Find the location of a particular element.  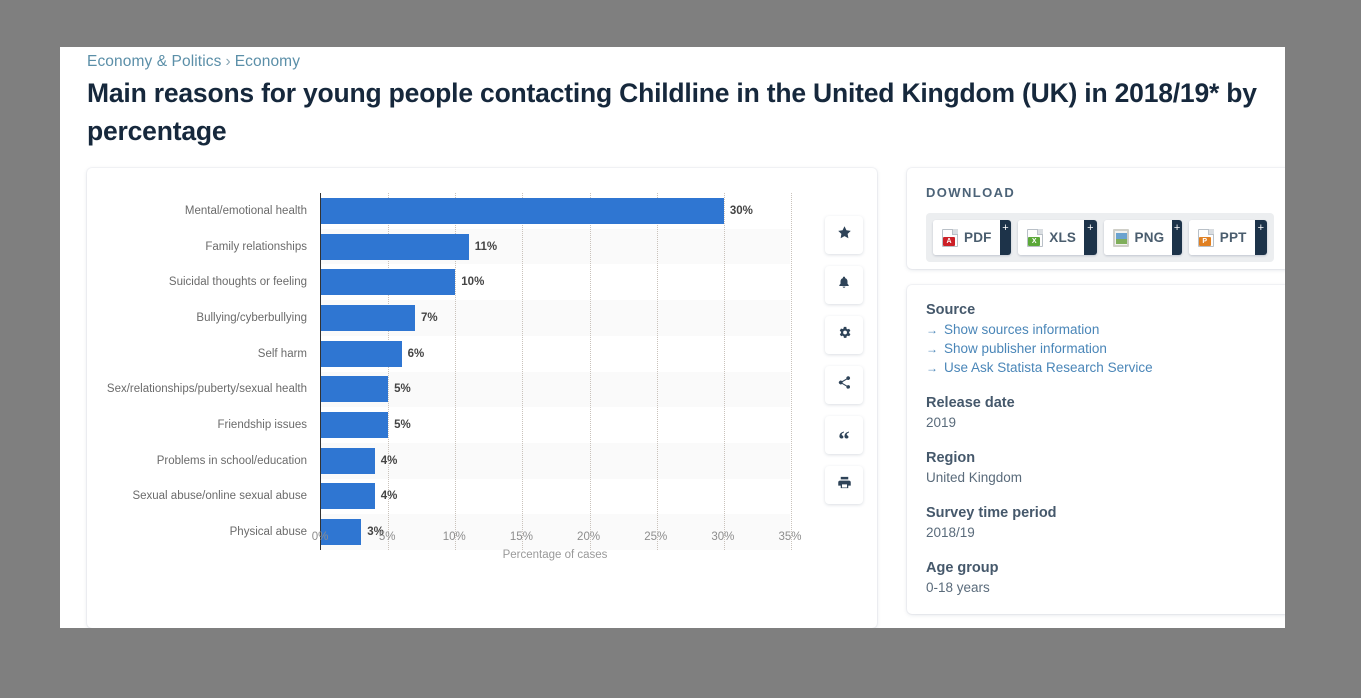

download-pdf-button: A PDF + is located at coordinates (972, 237).